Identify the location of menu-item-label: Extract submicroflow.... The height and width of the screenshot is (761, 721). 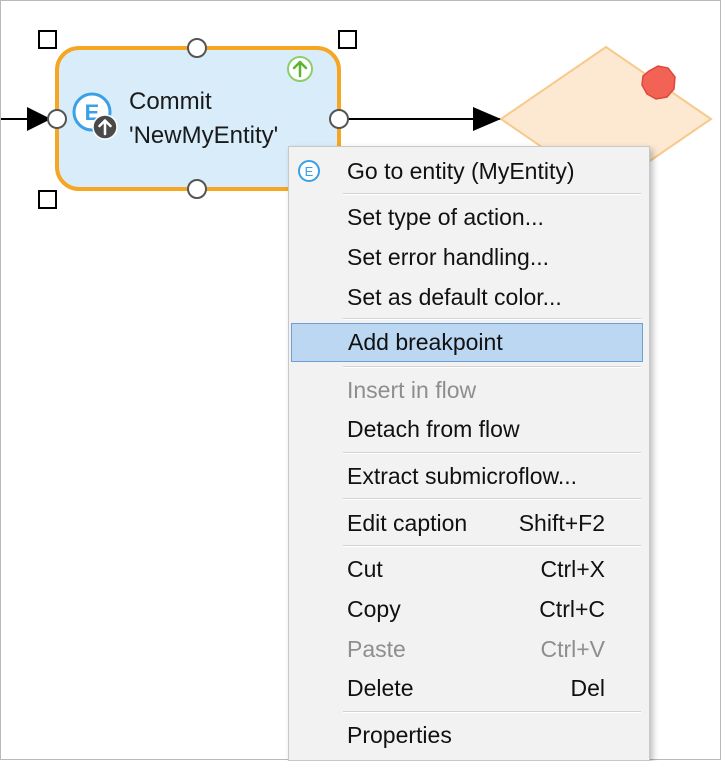
(462, 475).